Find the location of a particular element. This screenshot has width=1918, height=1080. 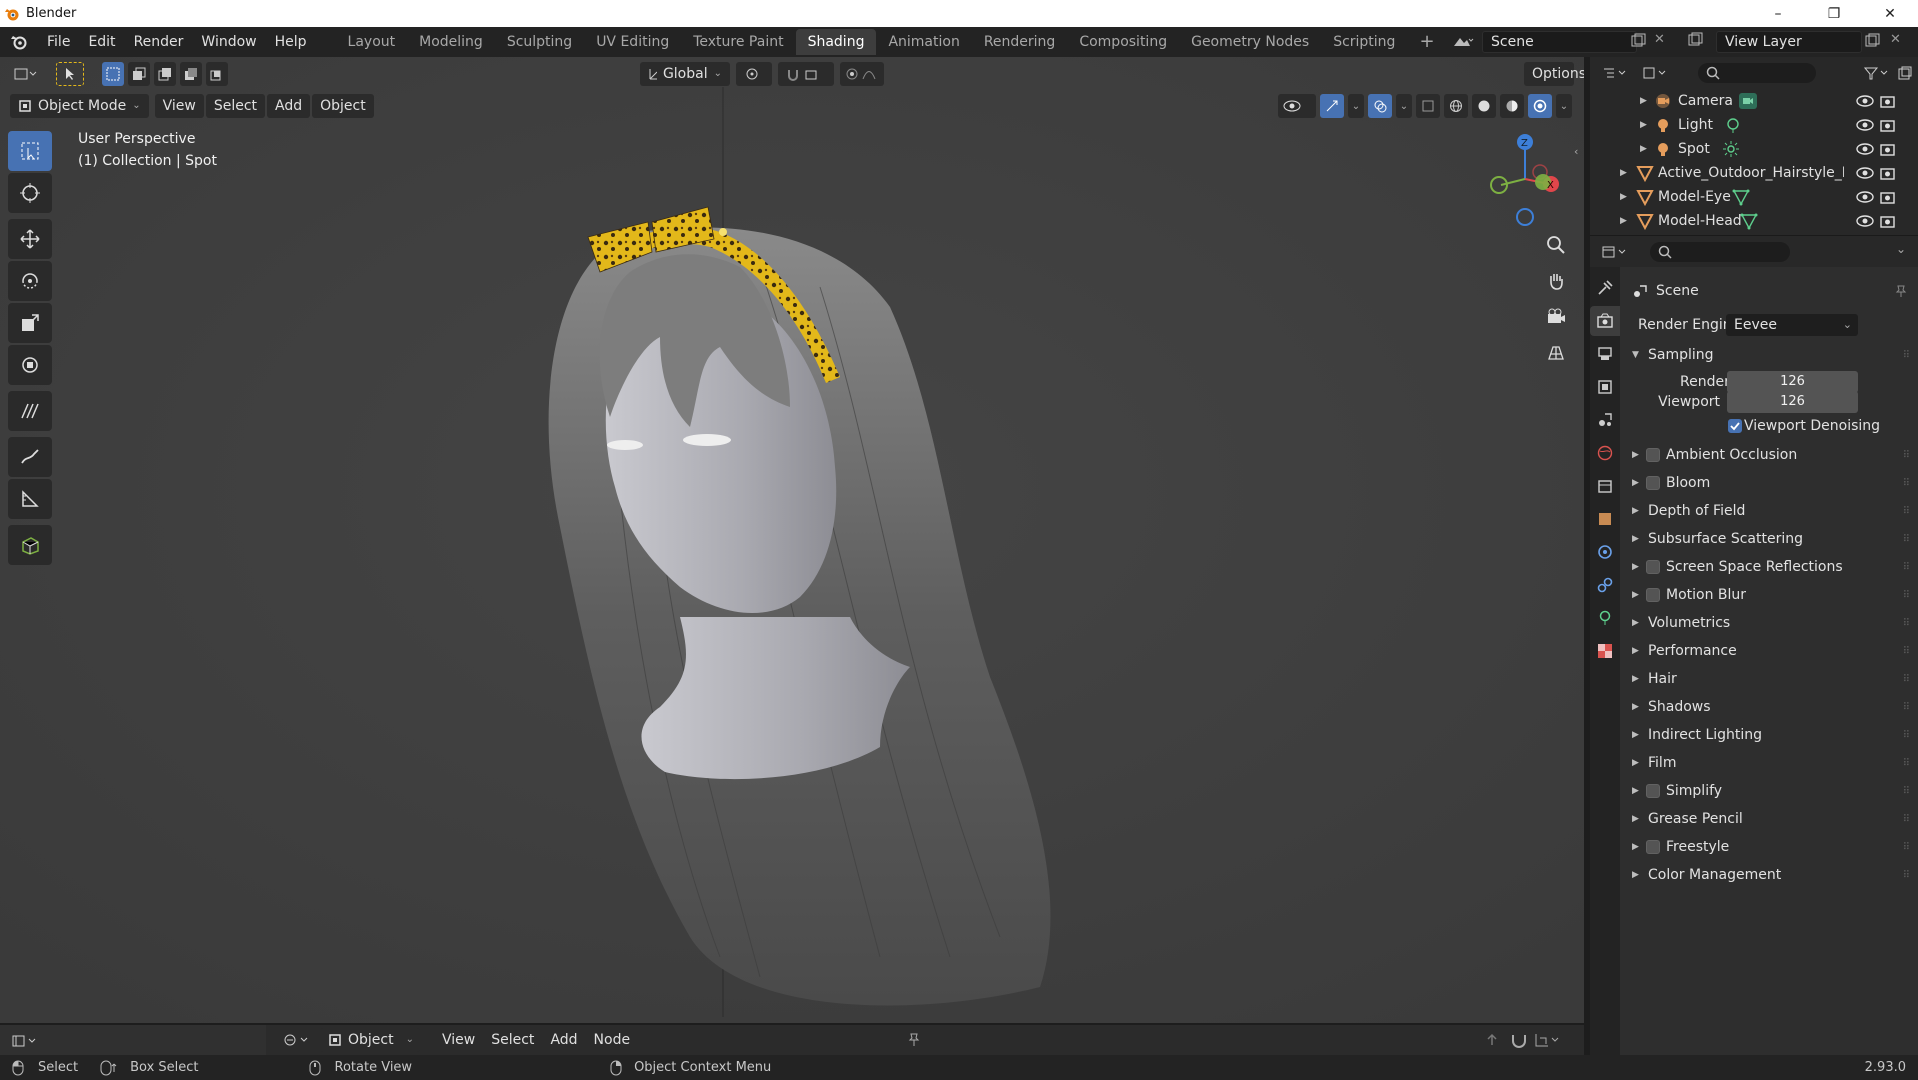

mode-set-icon is located at coordinates (113, 74).